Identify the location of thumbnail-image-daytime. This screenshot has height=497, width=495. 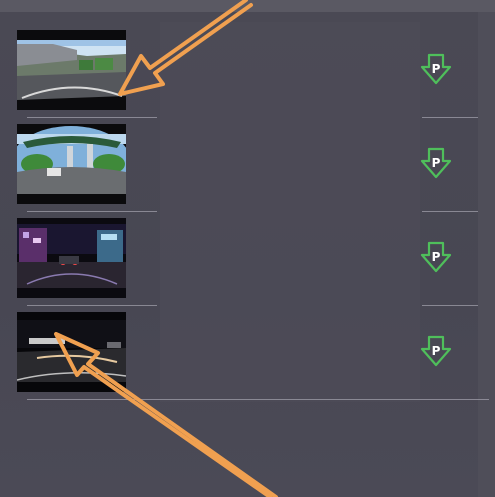
(71, 70).